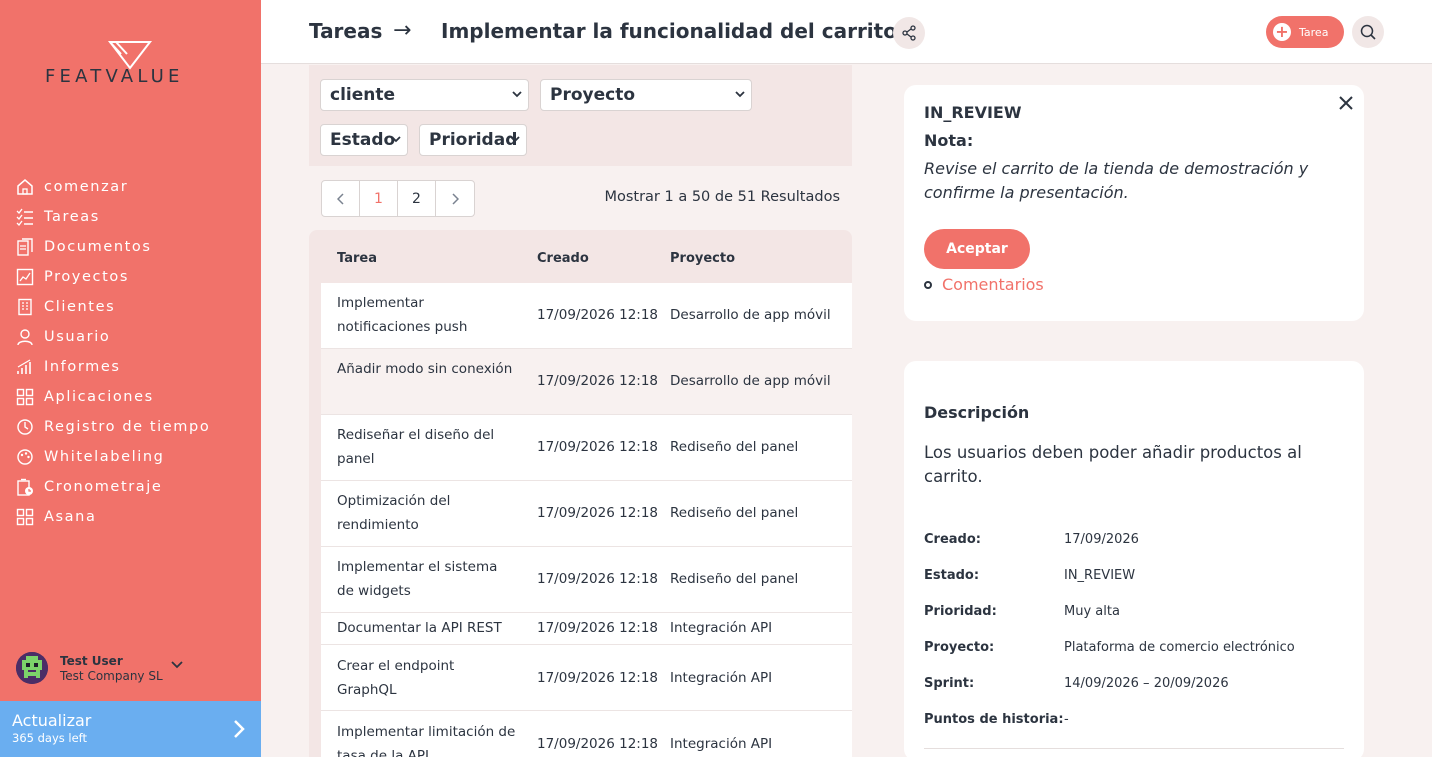 The image size is (1432, 757). I want to click on detail-value: Plataforma de comercio electrónico, so click(1179, 647).